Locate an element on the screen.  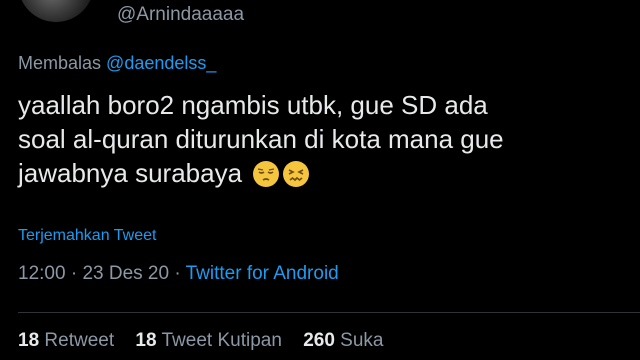
reply-context: Membalas @daendelss_ is located at coordinates (117, 63).